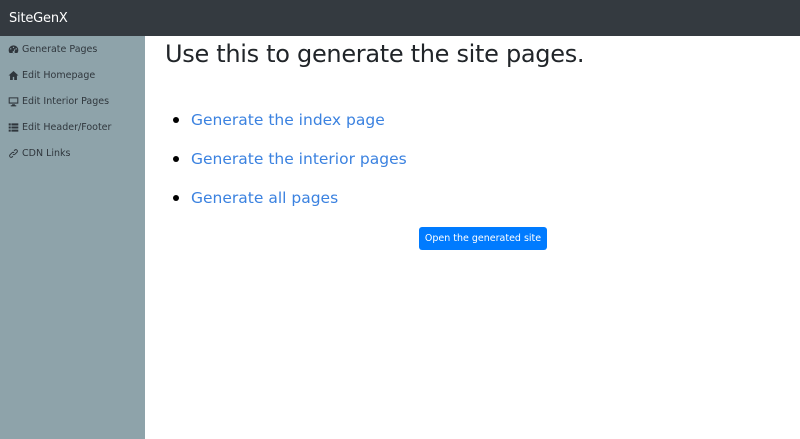 Image resolution: width=800 pixels, height=439 pixels. I want to click on sidebar-item-label: Edit Interior Pages, so click(66, 101).